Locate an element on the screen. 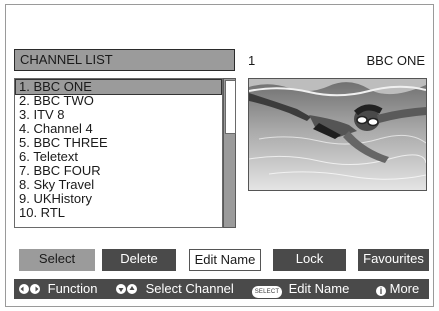  channel-list-item: 6. Teletext is located at coordinates (118, 157).